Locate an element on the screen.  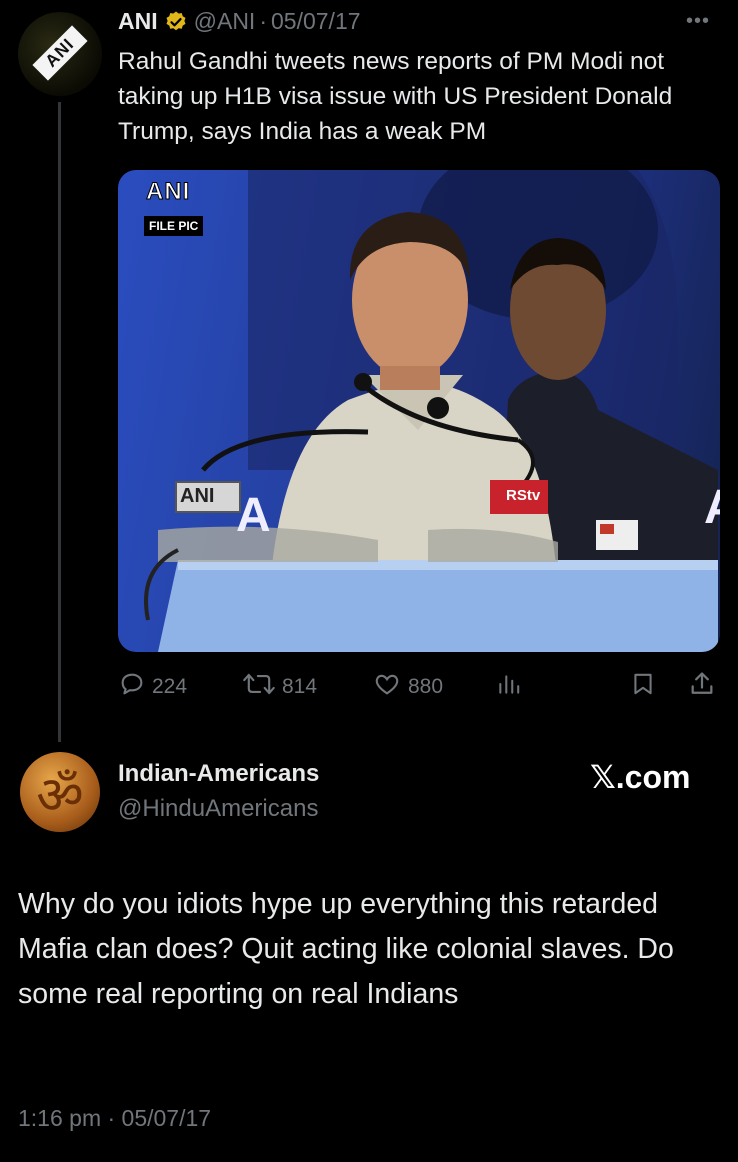
reply-author-name: Indian-Americans is located at coordinates (218, 774).